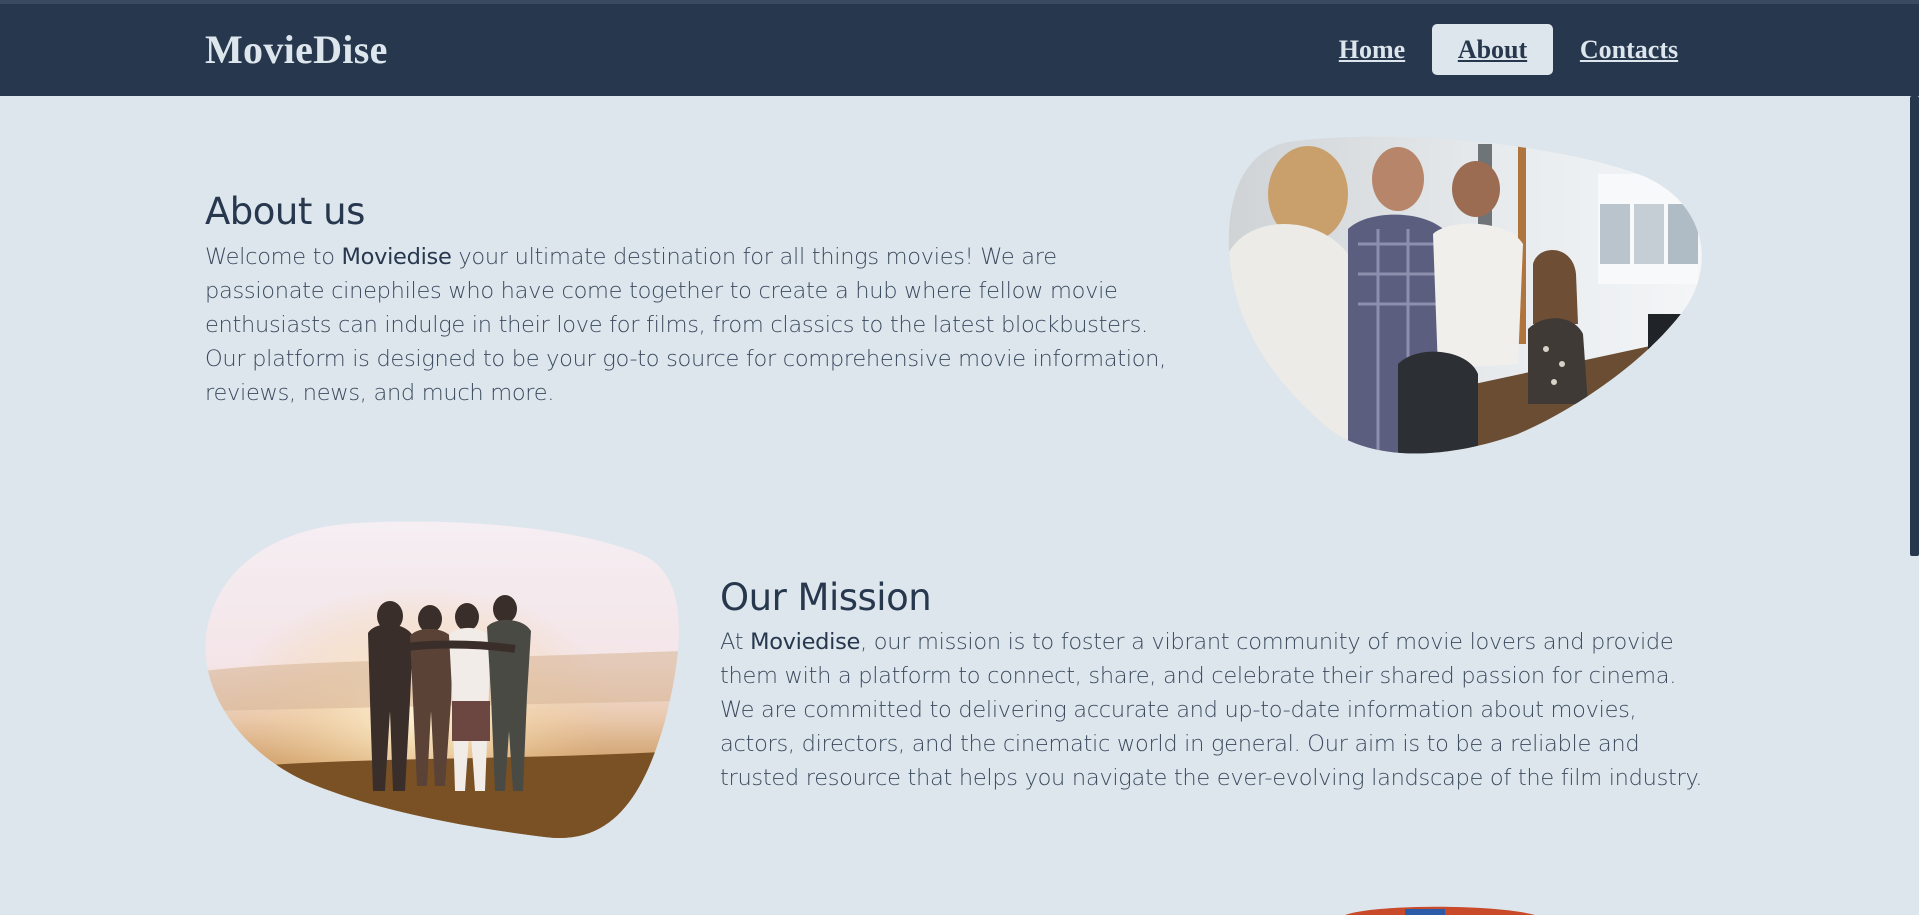 Image resolution: width=1919 pixels, height=915 pixels. What do you see at coordinates (285, 211) in the screenshot?
I see `about-title: About us` at bounding box center [285, 211].